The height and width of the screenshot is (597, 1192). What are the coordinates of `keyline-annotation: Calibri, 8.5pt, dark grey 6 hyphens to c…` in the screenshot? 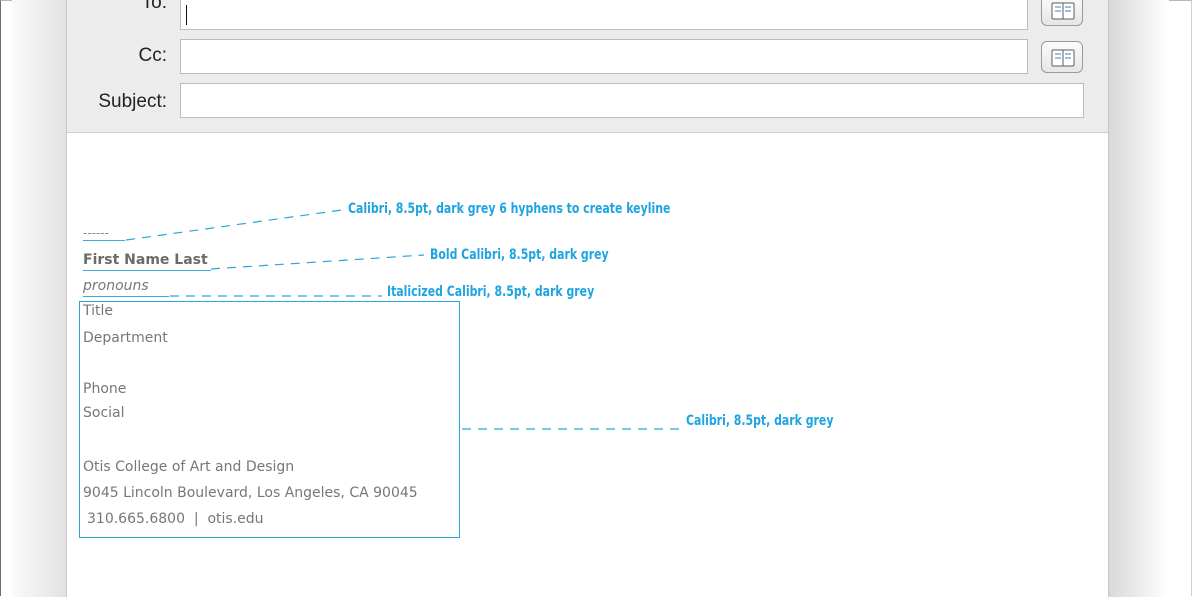 It's located at (509, 209).